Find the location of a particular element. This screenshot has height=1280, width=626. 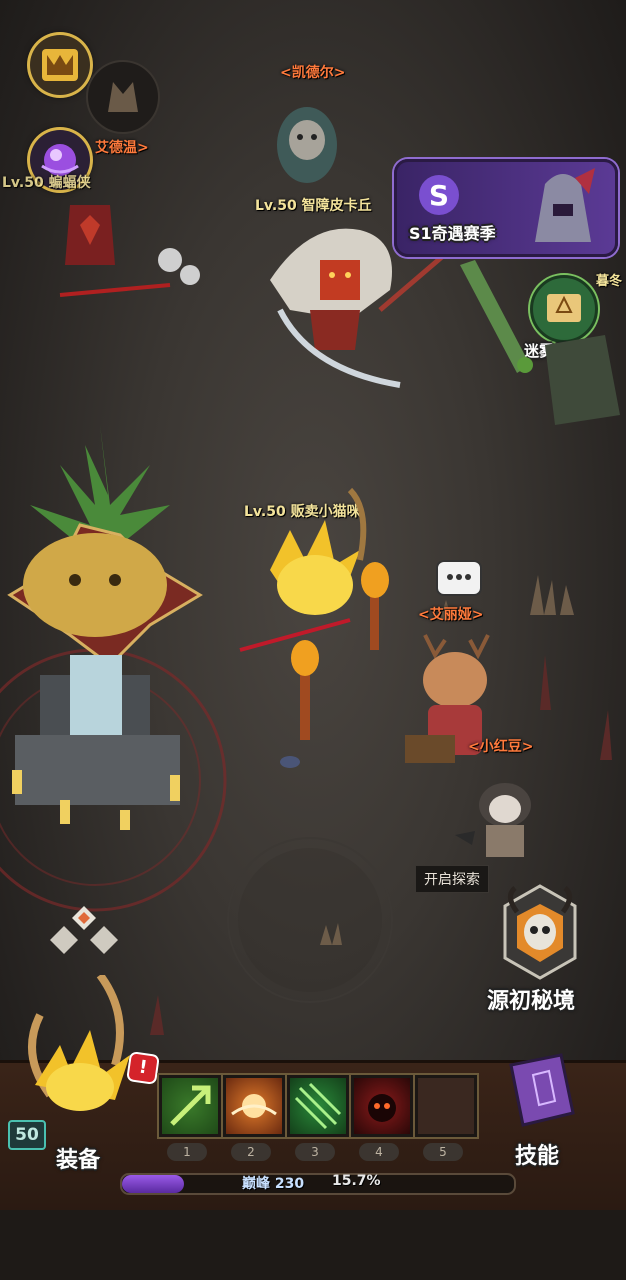

npc-name-xiaohongdou: <小红豆> is located at coordinates (501, 747).